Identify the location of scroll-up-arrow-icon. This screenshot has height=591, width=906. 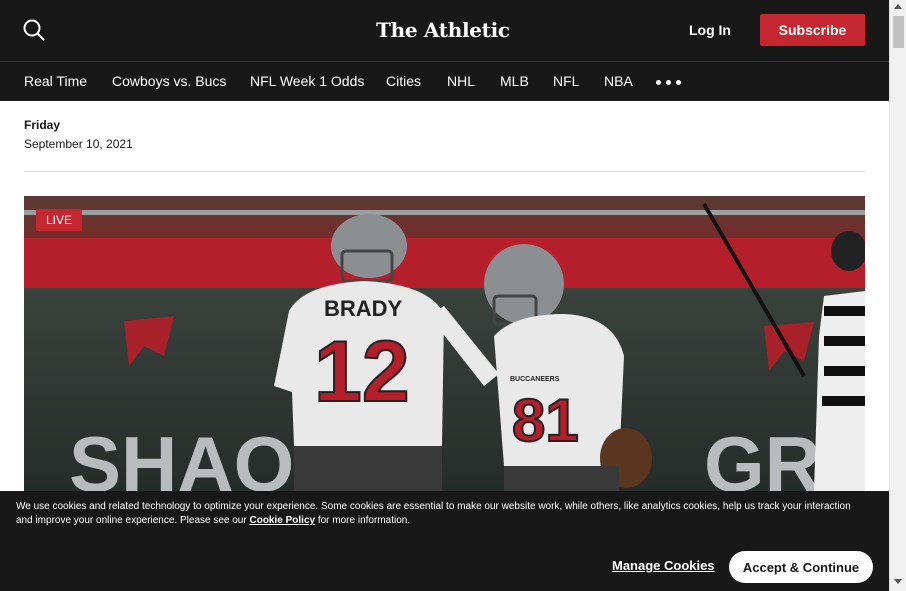
(898, 6).